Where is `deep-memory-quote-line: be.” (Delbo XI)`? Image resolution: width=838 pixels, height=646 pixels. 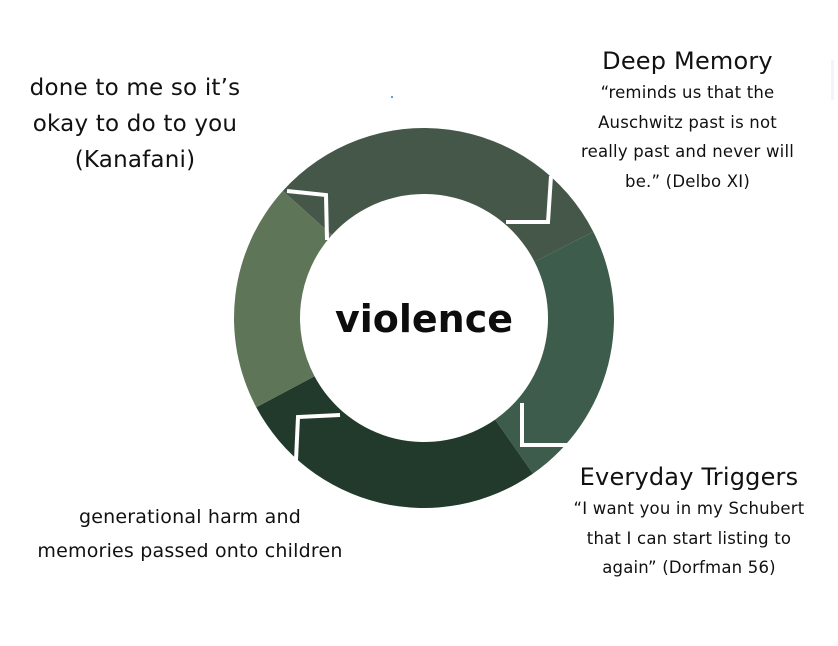
deep-memory-quote-line: be.” (Delbo XI) is located at coordinates (687, 181).